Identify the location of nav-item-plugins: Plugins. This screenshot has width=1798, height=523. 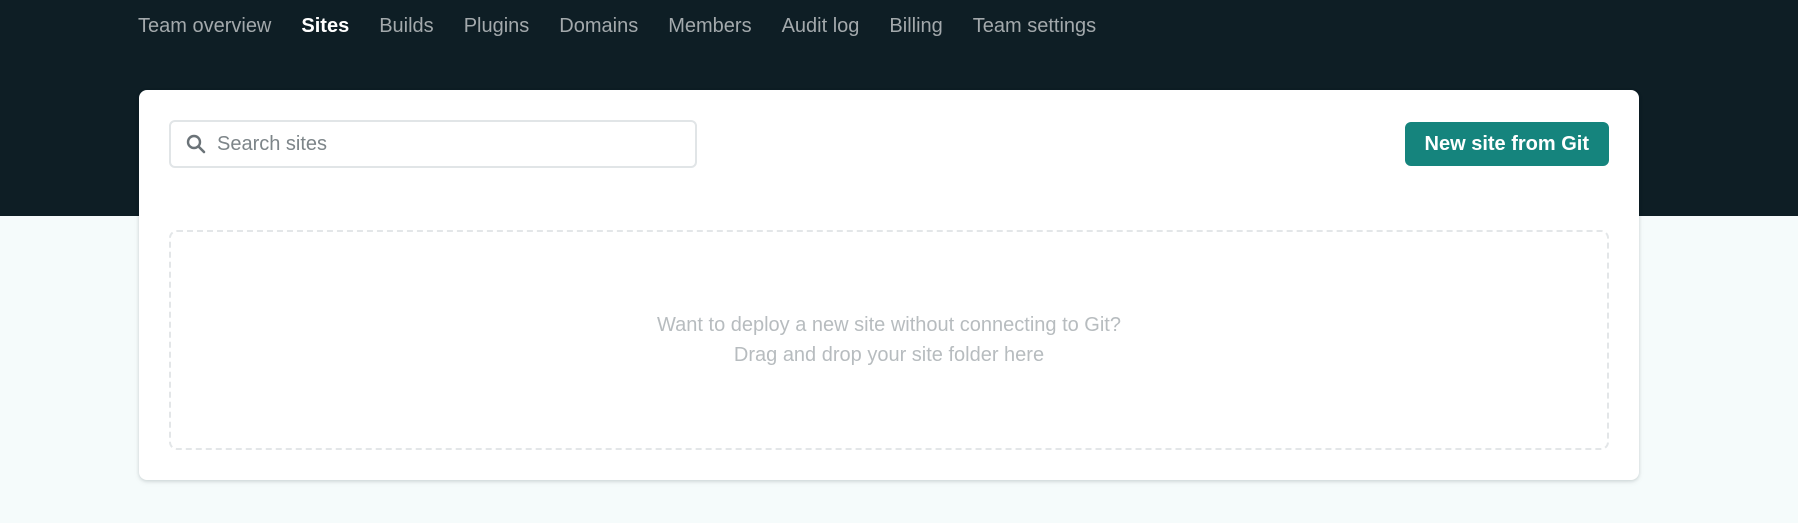
(497, 26).